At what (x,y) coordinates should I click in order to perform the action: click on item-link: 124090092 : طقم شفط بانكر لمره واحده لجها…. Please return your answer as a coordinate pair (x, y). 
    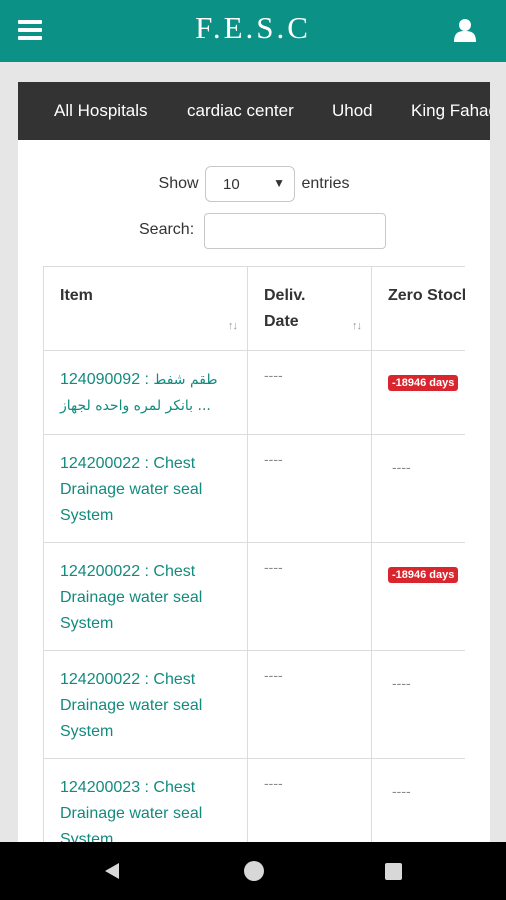
    Looking at the image, I should click on (139, 392).